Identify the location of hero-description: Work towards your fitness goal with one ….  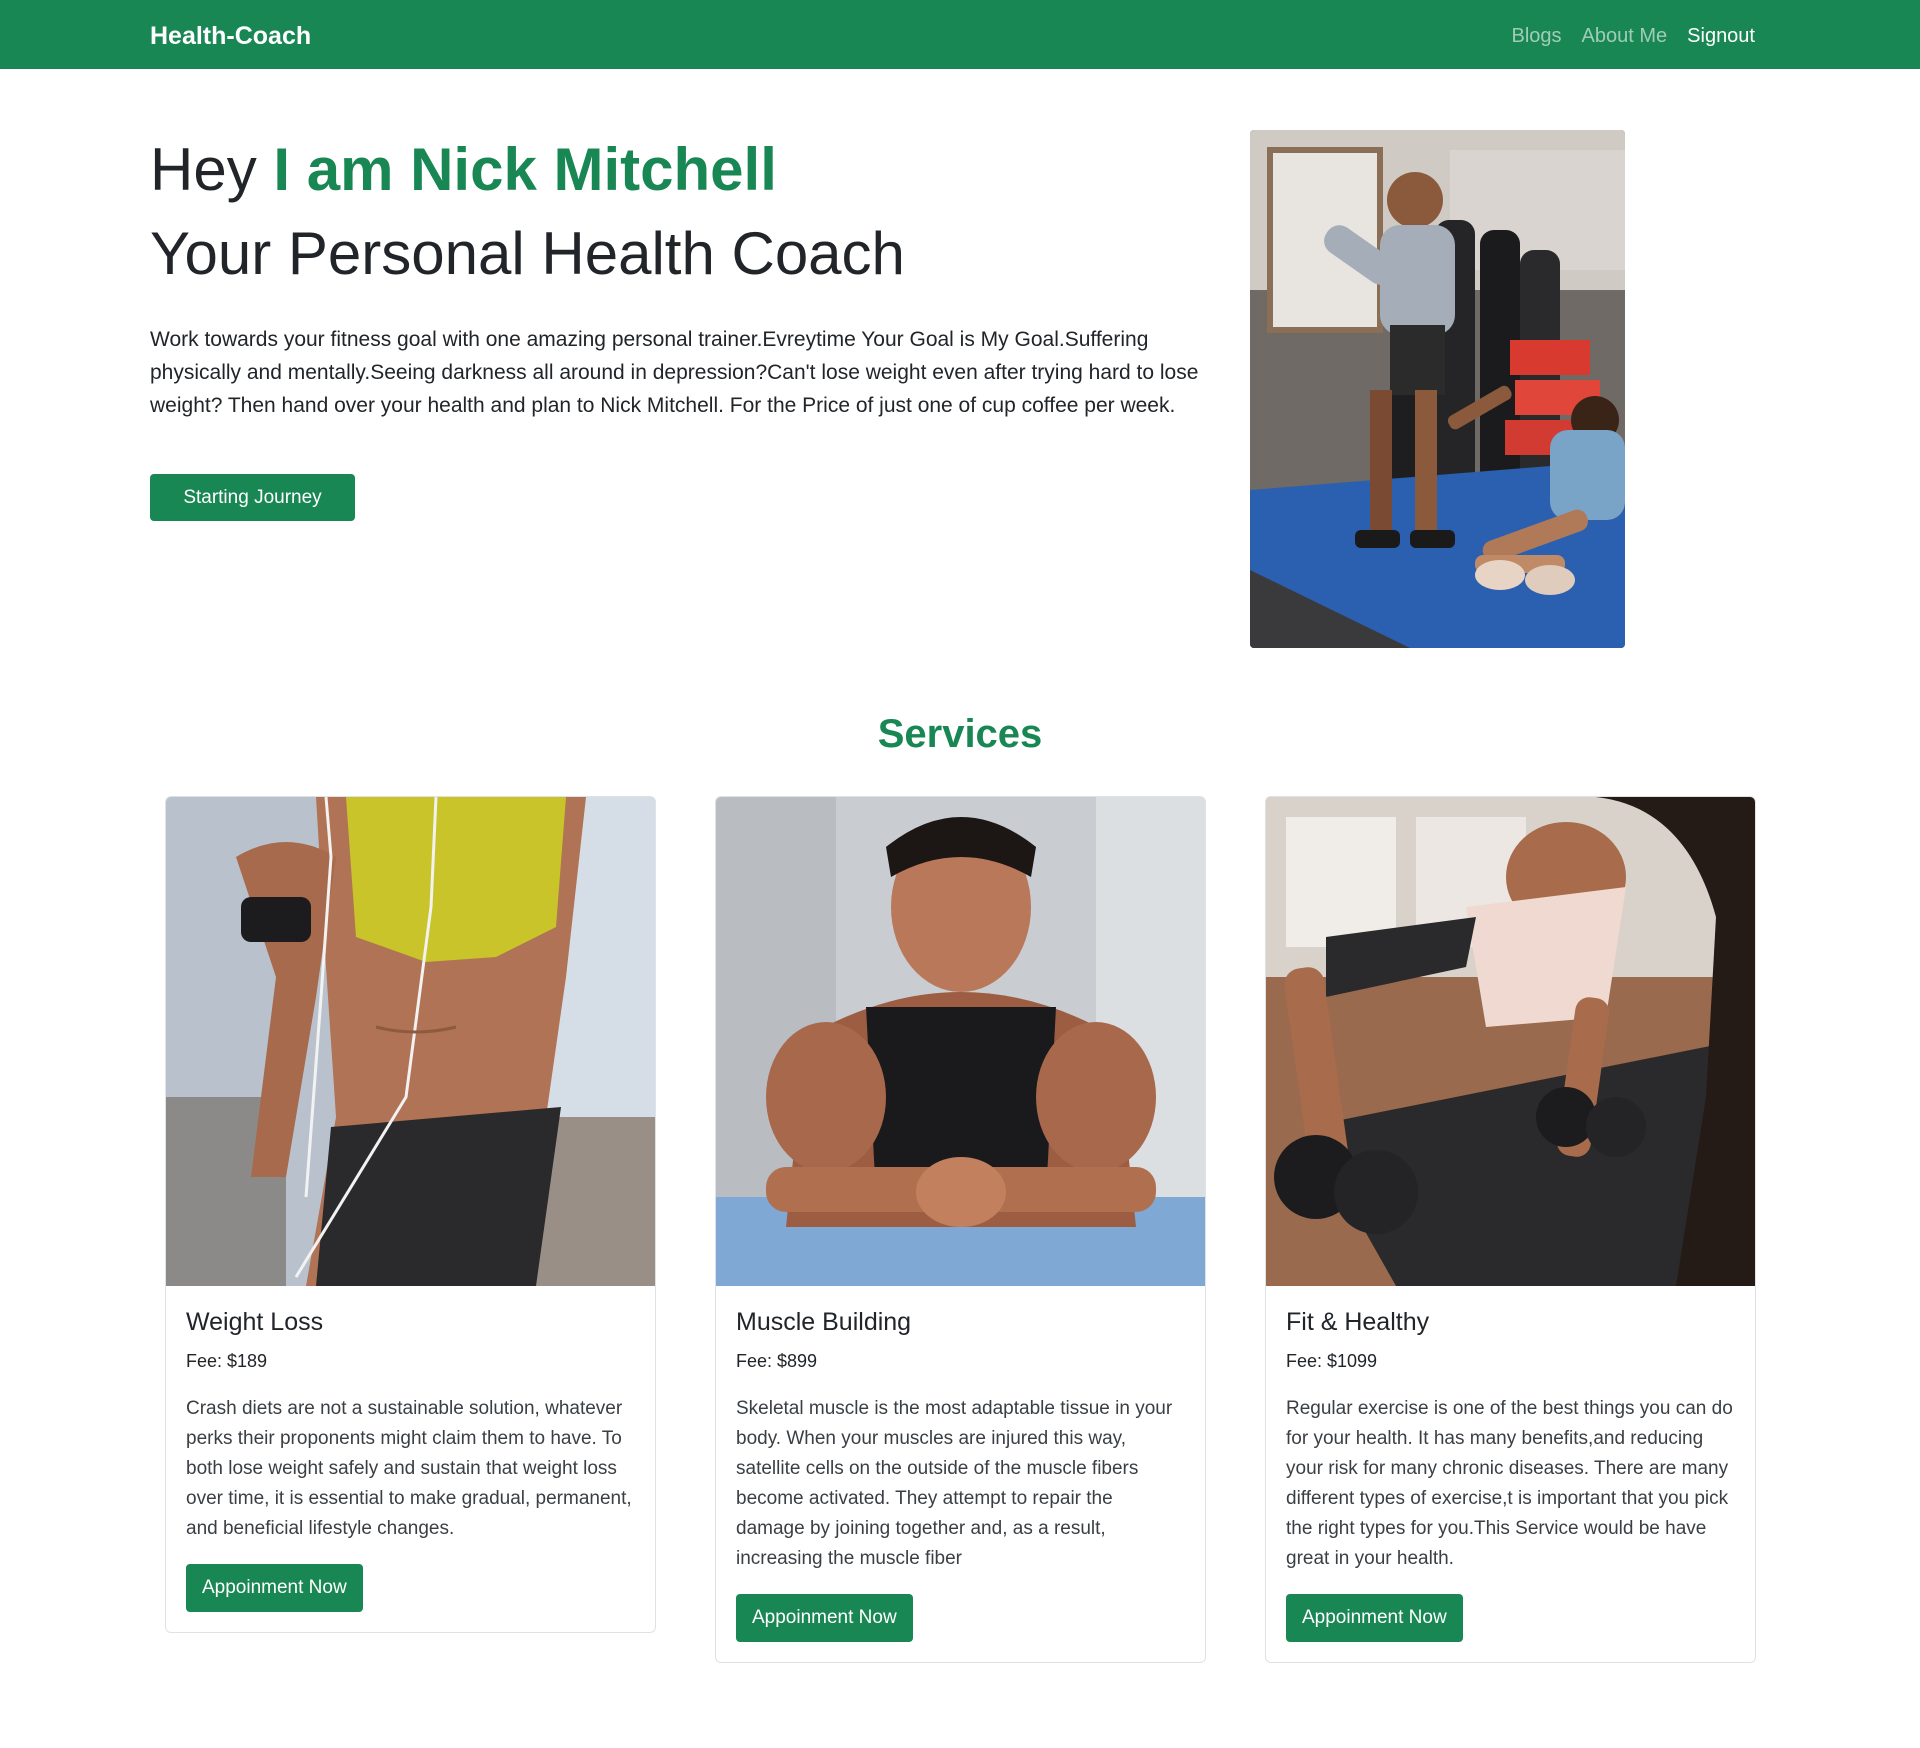
(674, 372).